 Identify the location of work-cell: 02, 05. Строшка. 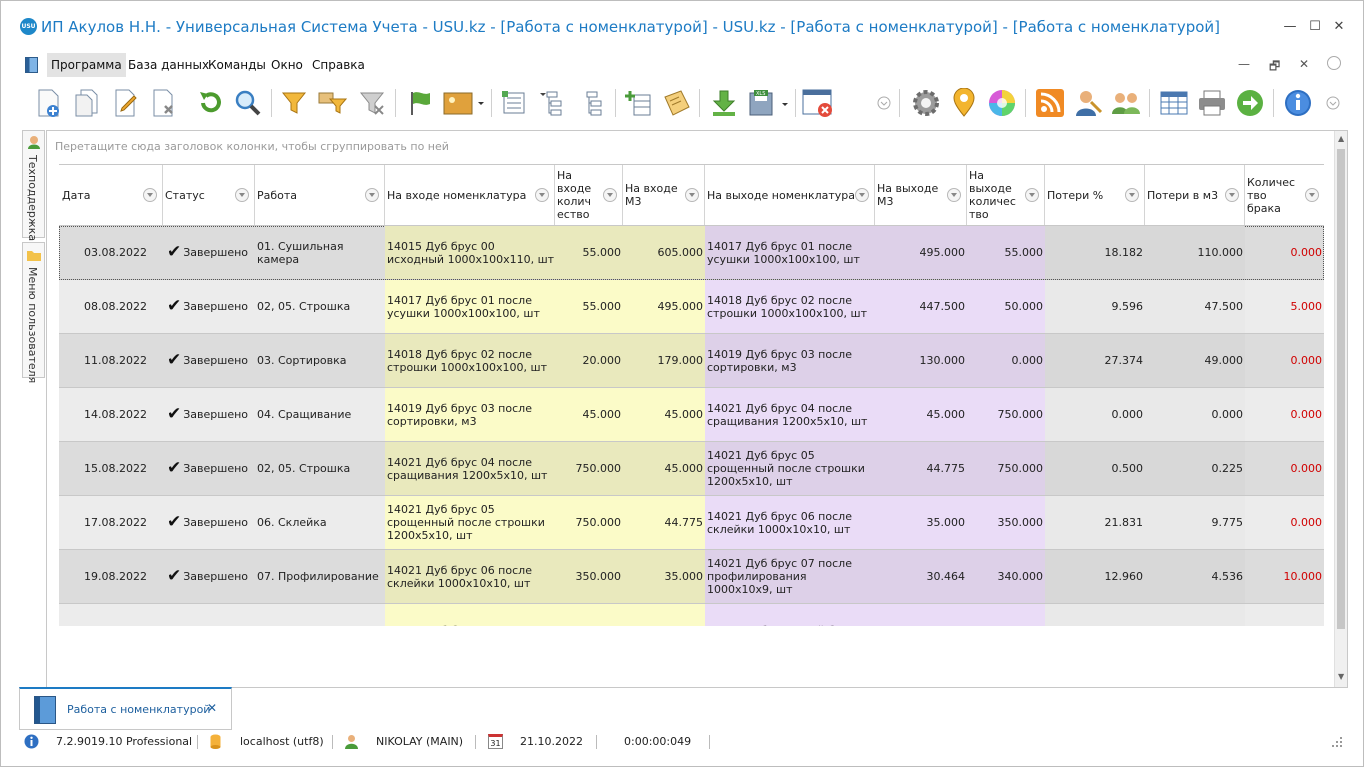
(320, 306).